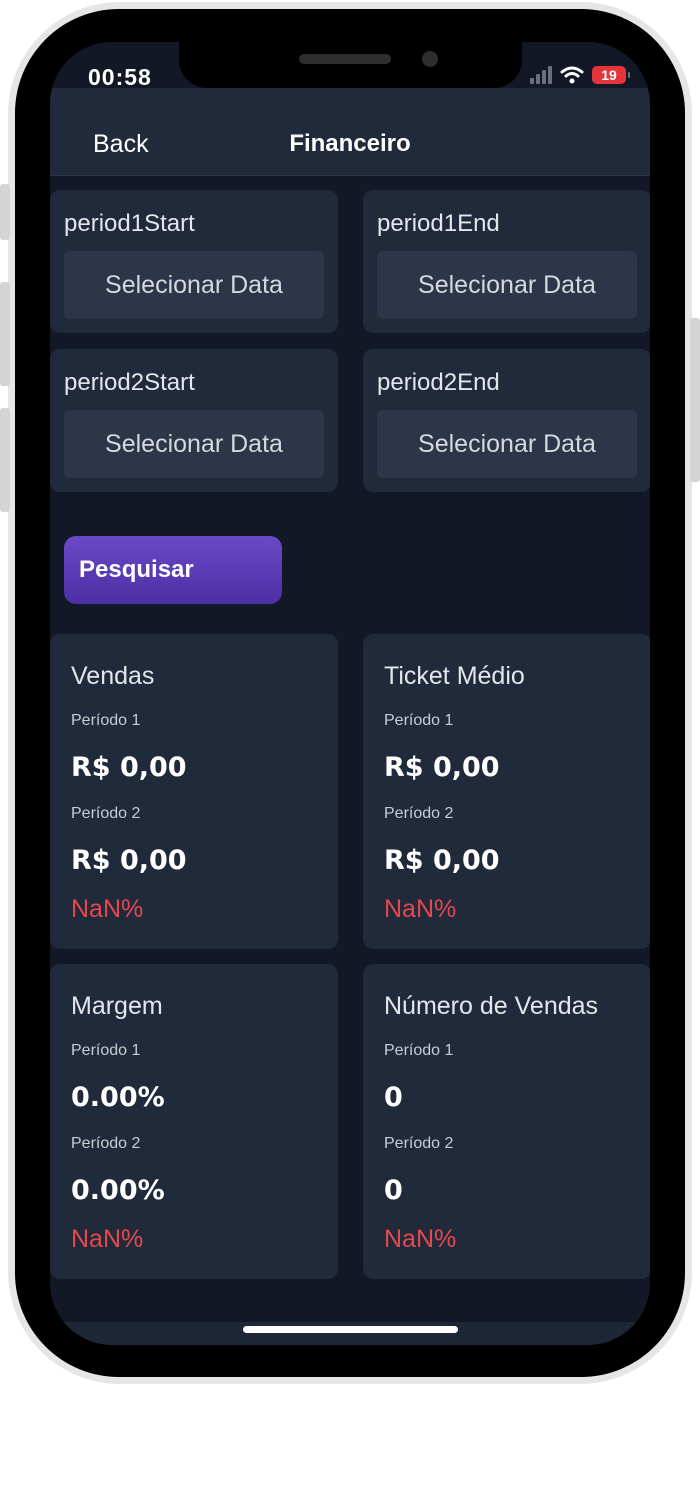 The height and width of the screenshot is (1500, 700). What do you see at coordinates (117, 1006) in the screenshot?
I see `metric-title: Margem` at bounding box center [117, 1006].